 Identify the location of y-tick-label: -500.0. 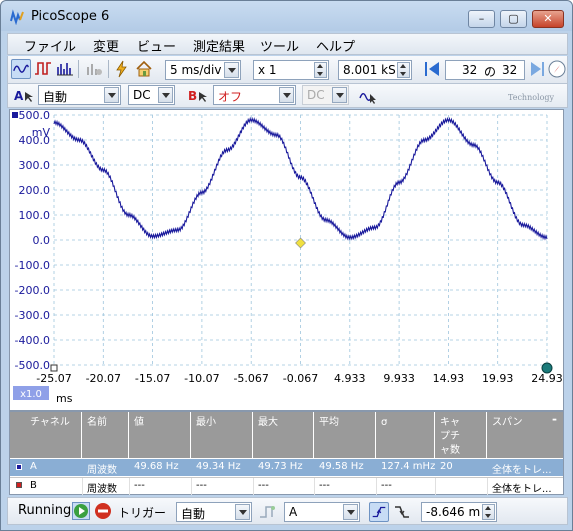
(32, 365).